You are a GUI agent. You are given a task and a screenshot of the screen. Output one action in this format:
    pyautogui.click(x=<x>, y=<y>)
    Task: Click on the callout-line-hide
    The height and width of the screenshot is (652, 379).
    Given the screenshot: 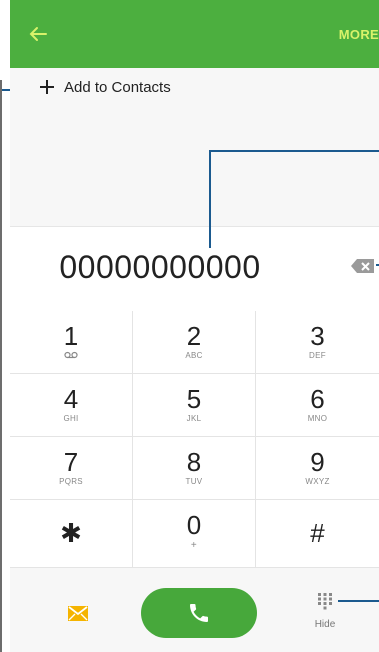 What is the action you would take?
    pyautogui.click(x=358, y=601)
    